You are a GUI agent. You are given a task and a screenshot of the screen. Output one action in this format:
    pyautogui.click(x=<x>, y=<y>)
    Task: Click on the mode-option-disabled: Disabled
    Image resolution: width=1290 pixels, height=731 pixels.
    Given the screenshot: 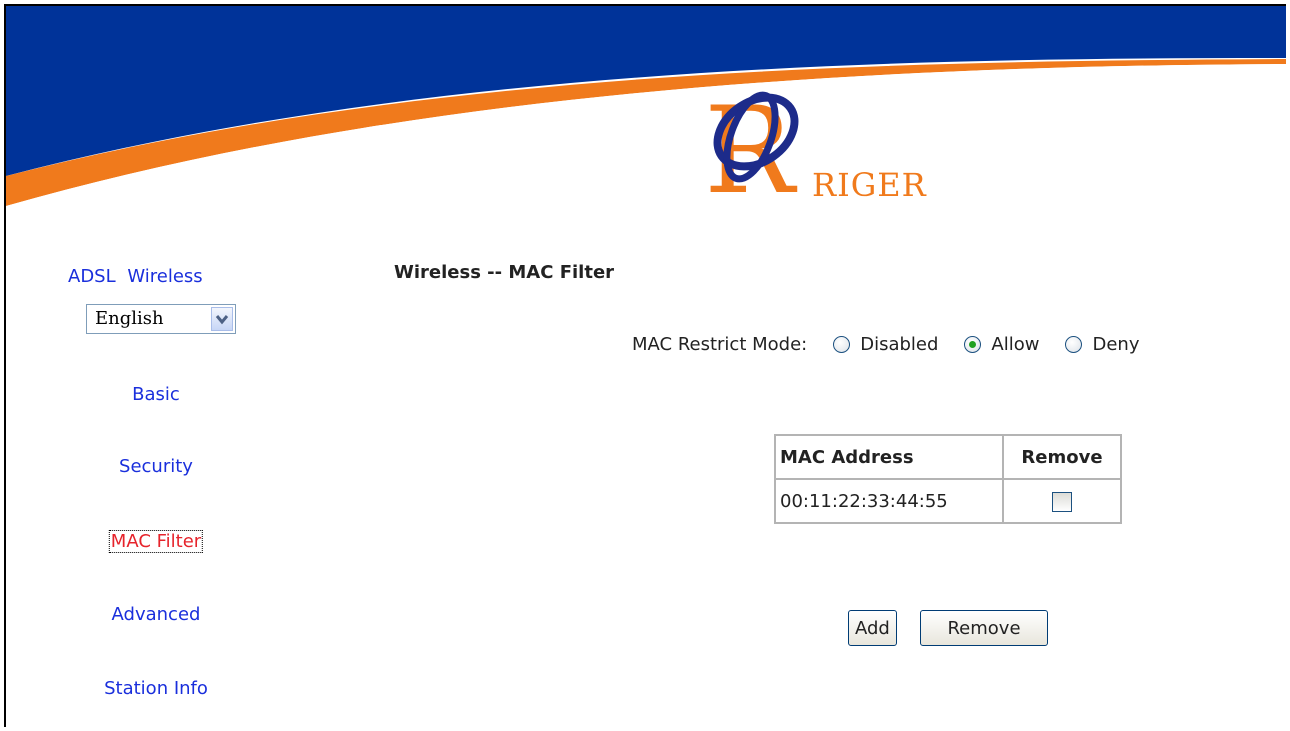 What is the action you would take?
    pyautogui.click(x=885, y=344)
    